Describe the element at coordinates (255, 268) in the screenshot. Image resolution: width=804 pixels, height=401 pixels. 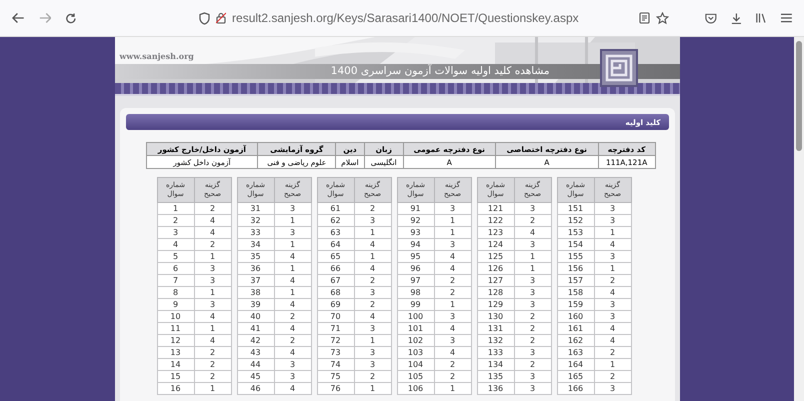
I see `table-cell: 36` at that location.